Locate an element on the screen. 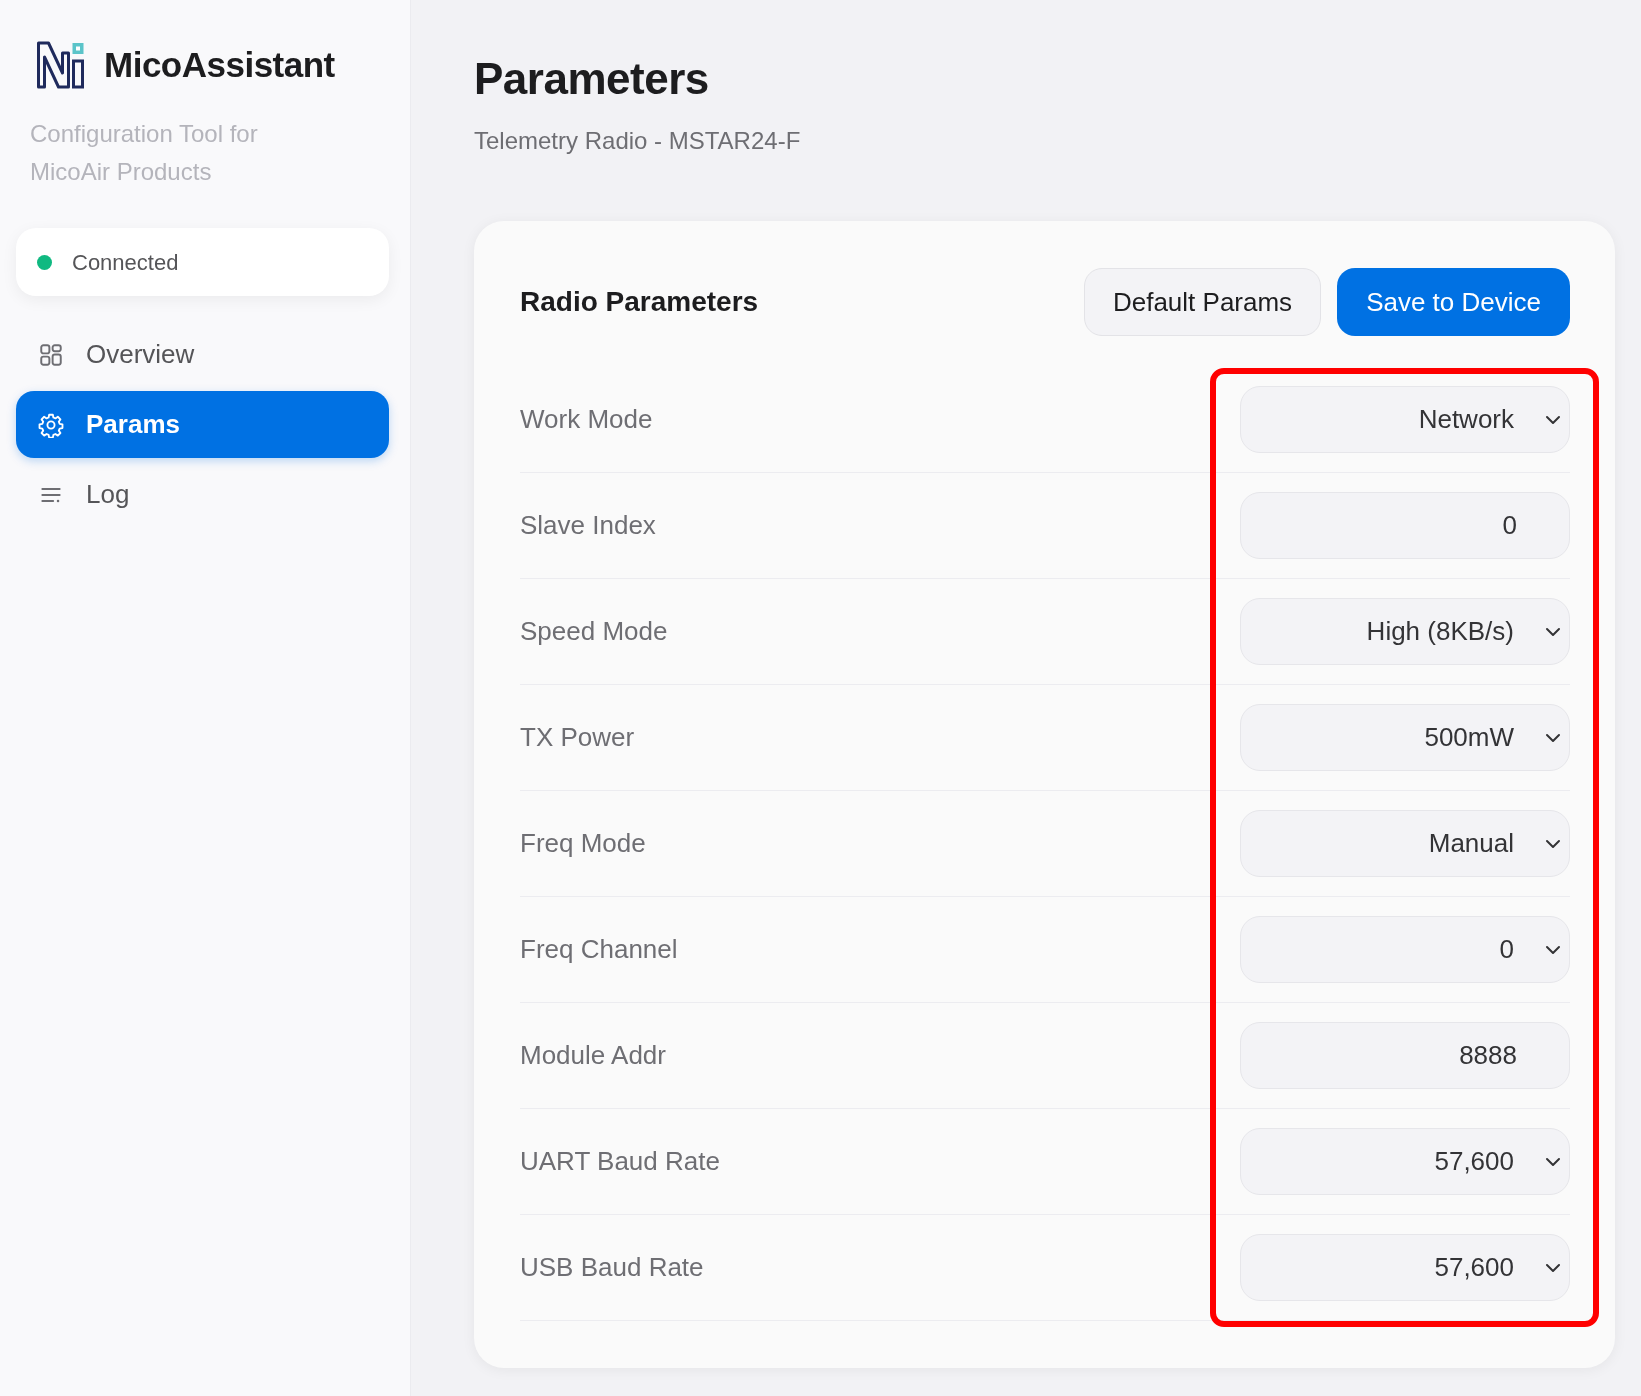 Image resolution: width=1641 pixels, height=1396 pixels. field-label: UART Baud Rate is located at coordinates (620, 1161).